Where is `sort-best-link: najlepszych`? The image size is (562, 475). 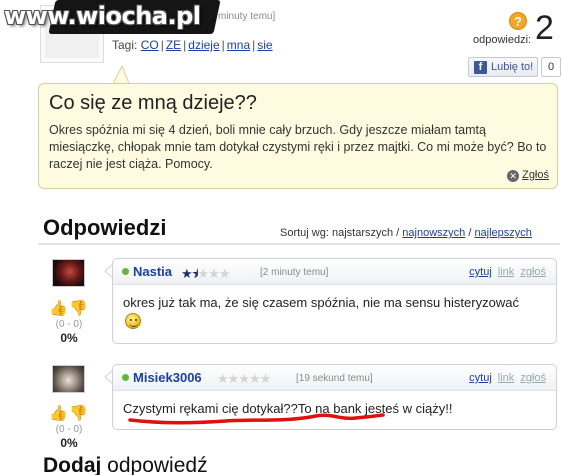 sort-best-link: najlepszych is located at coordinates (502, 233).